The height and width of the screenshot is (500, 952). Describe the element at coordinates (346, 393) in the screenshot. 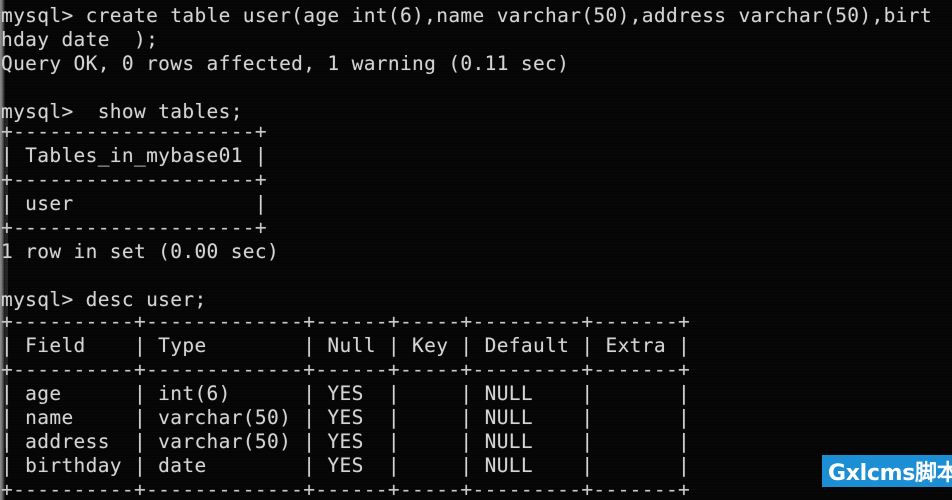

I see `table-row: | age | int(6) | YES | | NULL | |` at that location.